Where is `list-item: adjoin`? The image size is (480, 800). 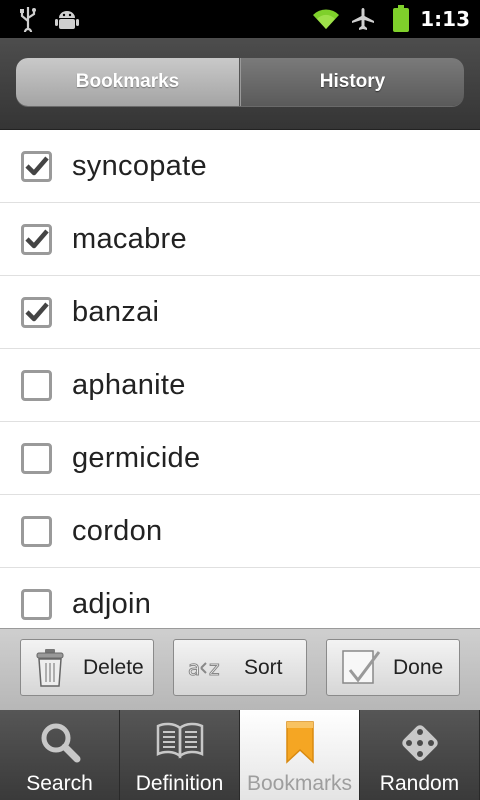 list-item: adjoin is located at coordinates (240, 598).